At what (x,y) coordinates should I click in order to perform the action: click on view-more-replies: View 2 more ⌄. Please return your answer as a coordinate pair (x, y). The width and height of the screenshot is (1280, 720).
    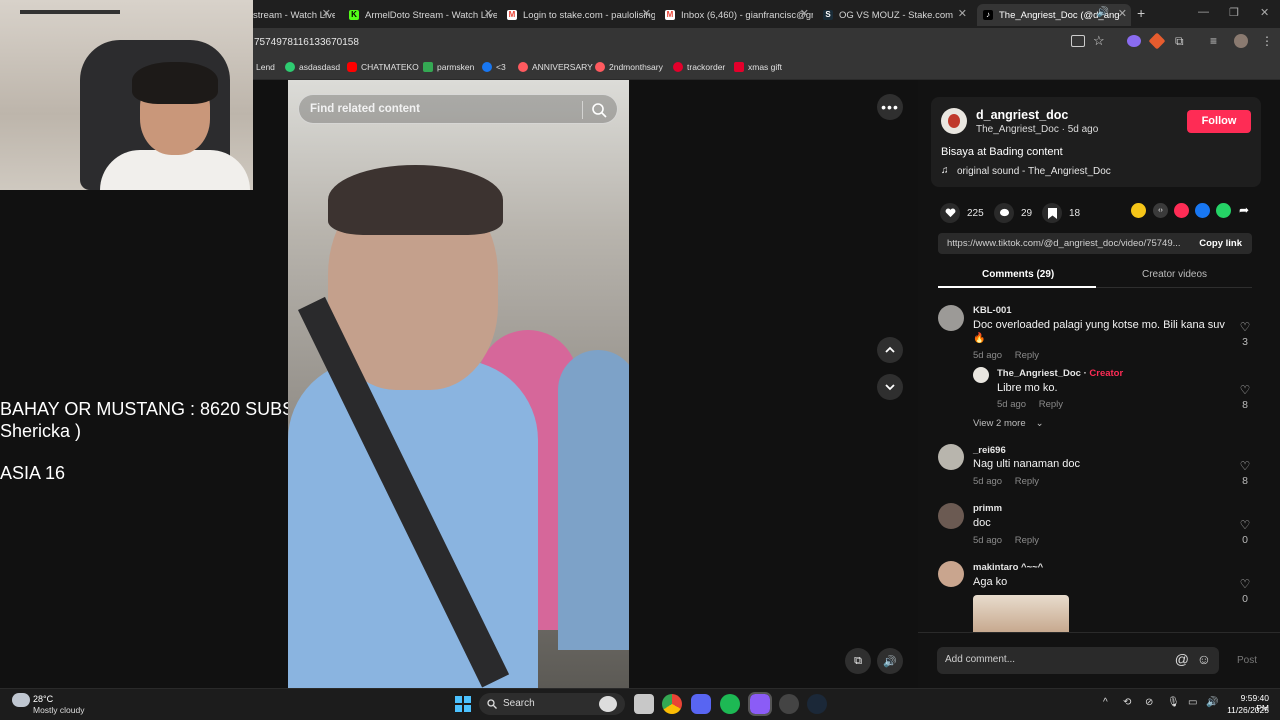
    Looking at the image, I should click on (1008, 423).